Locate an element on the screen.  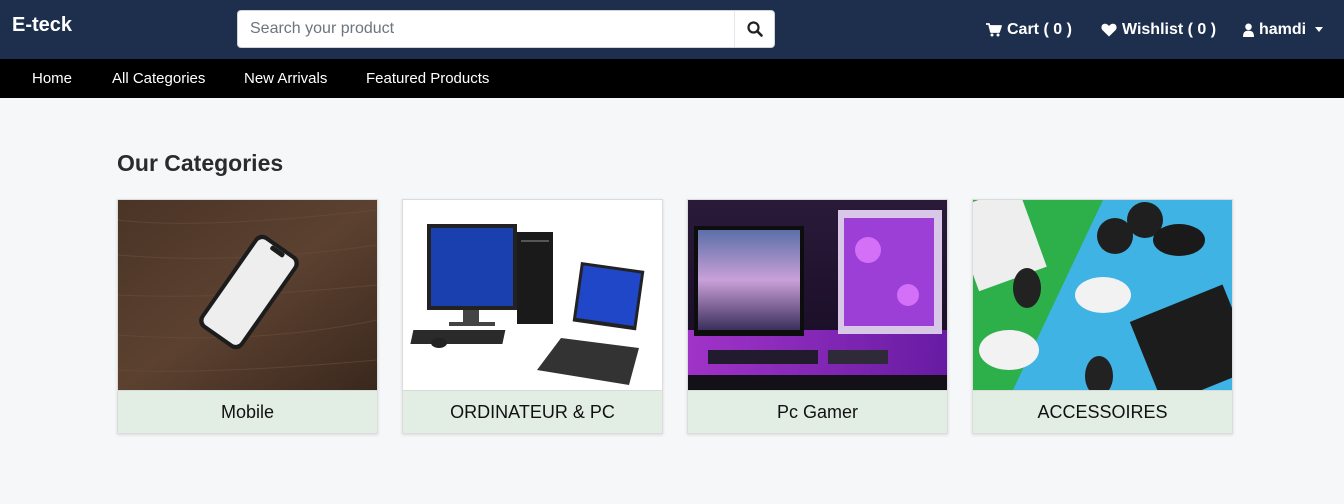
shopping-cart-icon is located at coordinates (994, 29).